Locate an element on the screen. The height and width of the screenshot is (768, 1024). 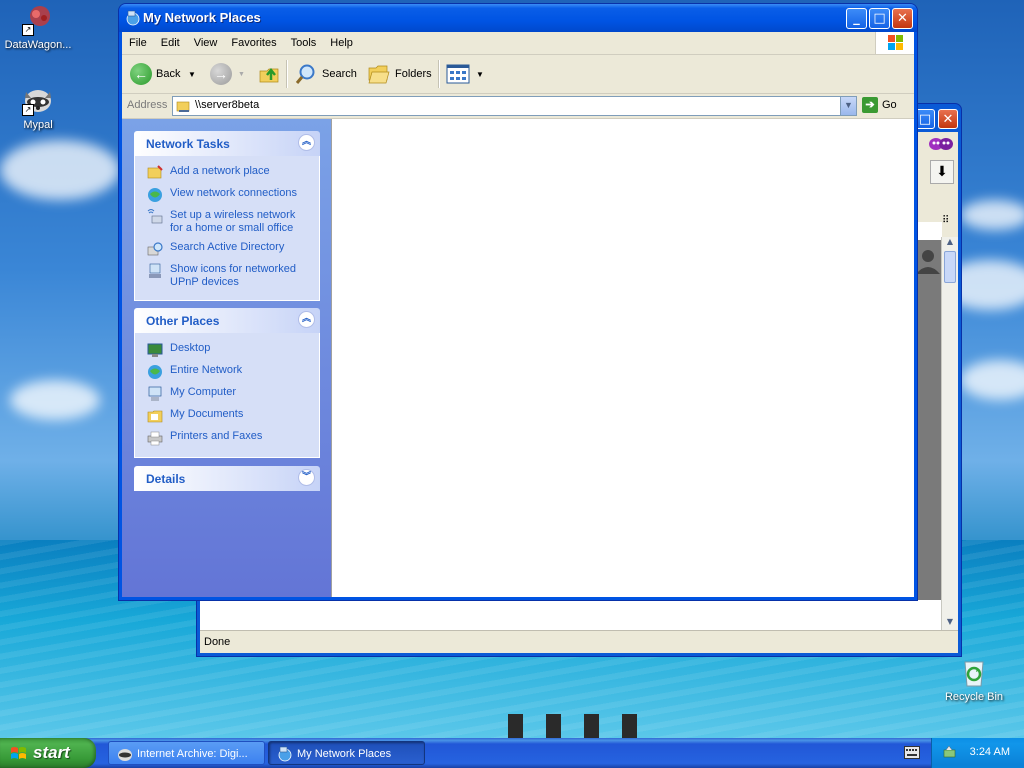
close-button: ✕ is located at coordinates (902, 18).